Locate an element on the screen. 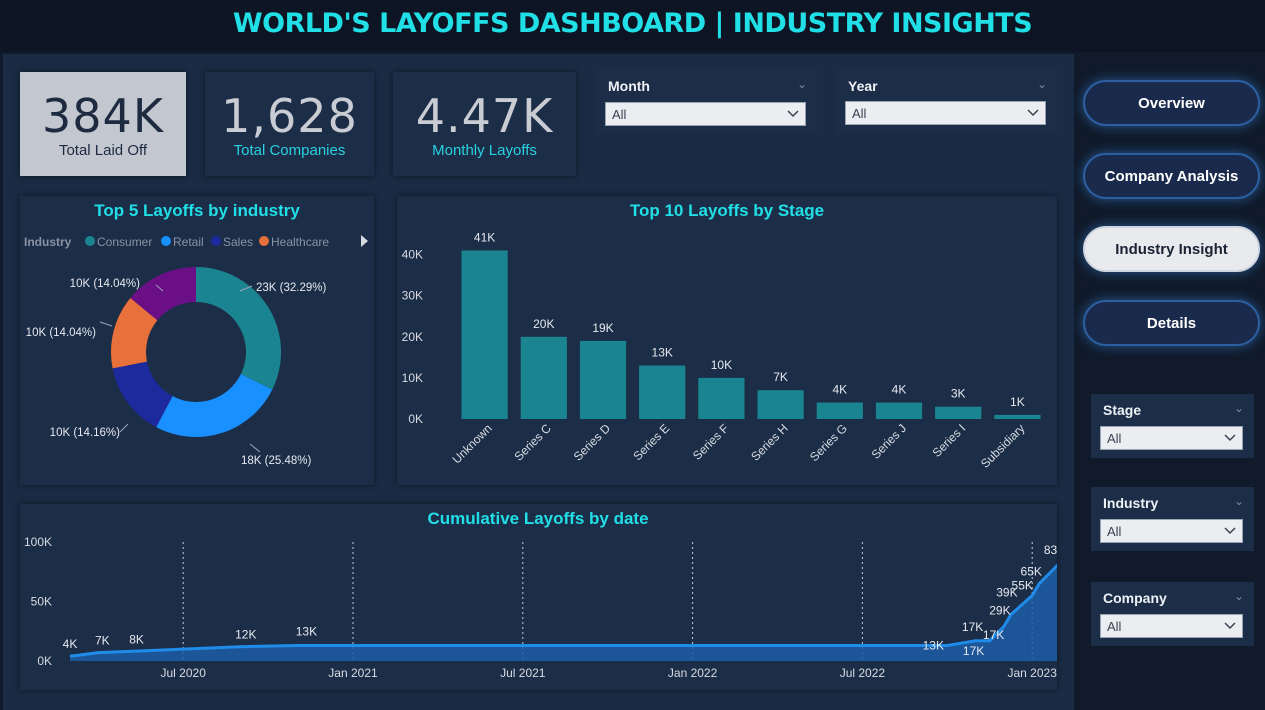  company-slicer: Company ⌄ All is located at coordinates (1172, 614).